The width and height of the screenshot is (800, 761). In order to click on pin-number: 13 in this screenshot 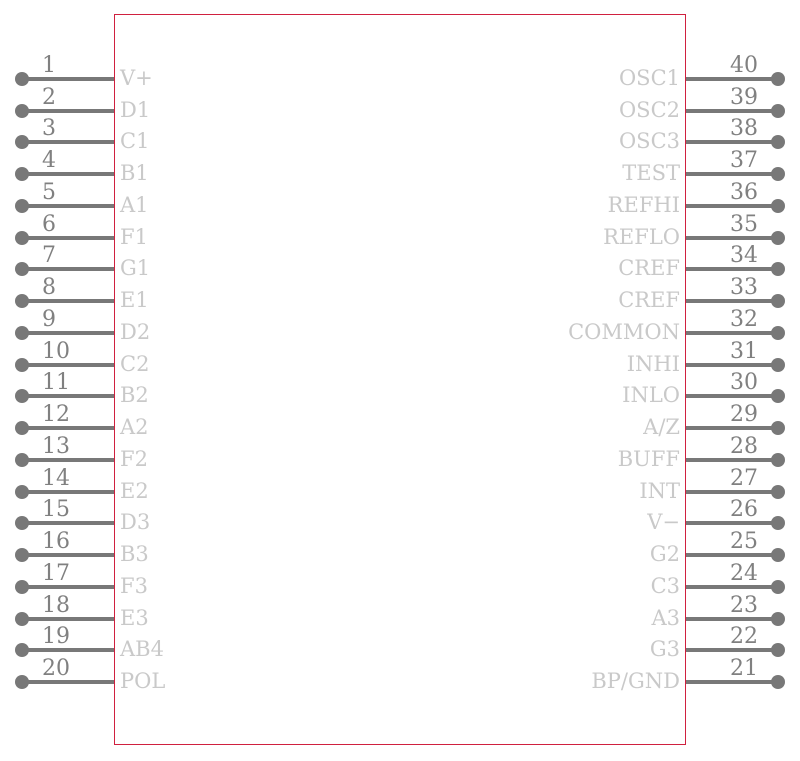, I will do `click(56, 446)`.